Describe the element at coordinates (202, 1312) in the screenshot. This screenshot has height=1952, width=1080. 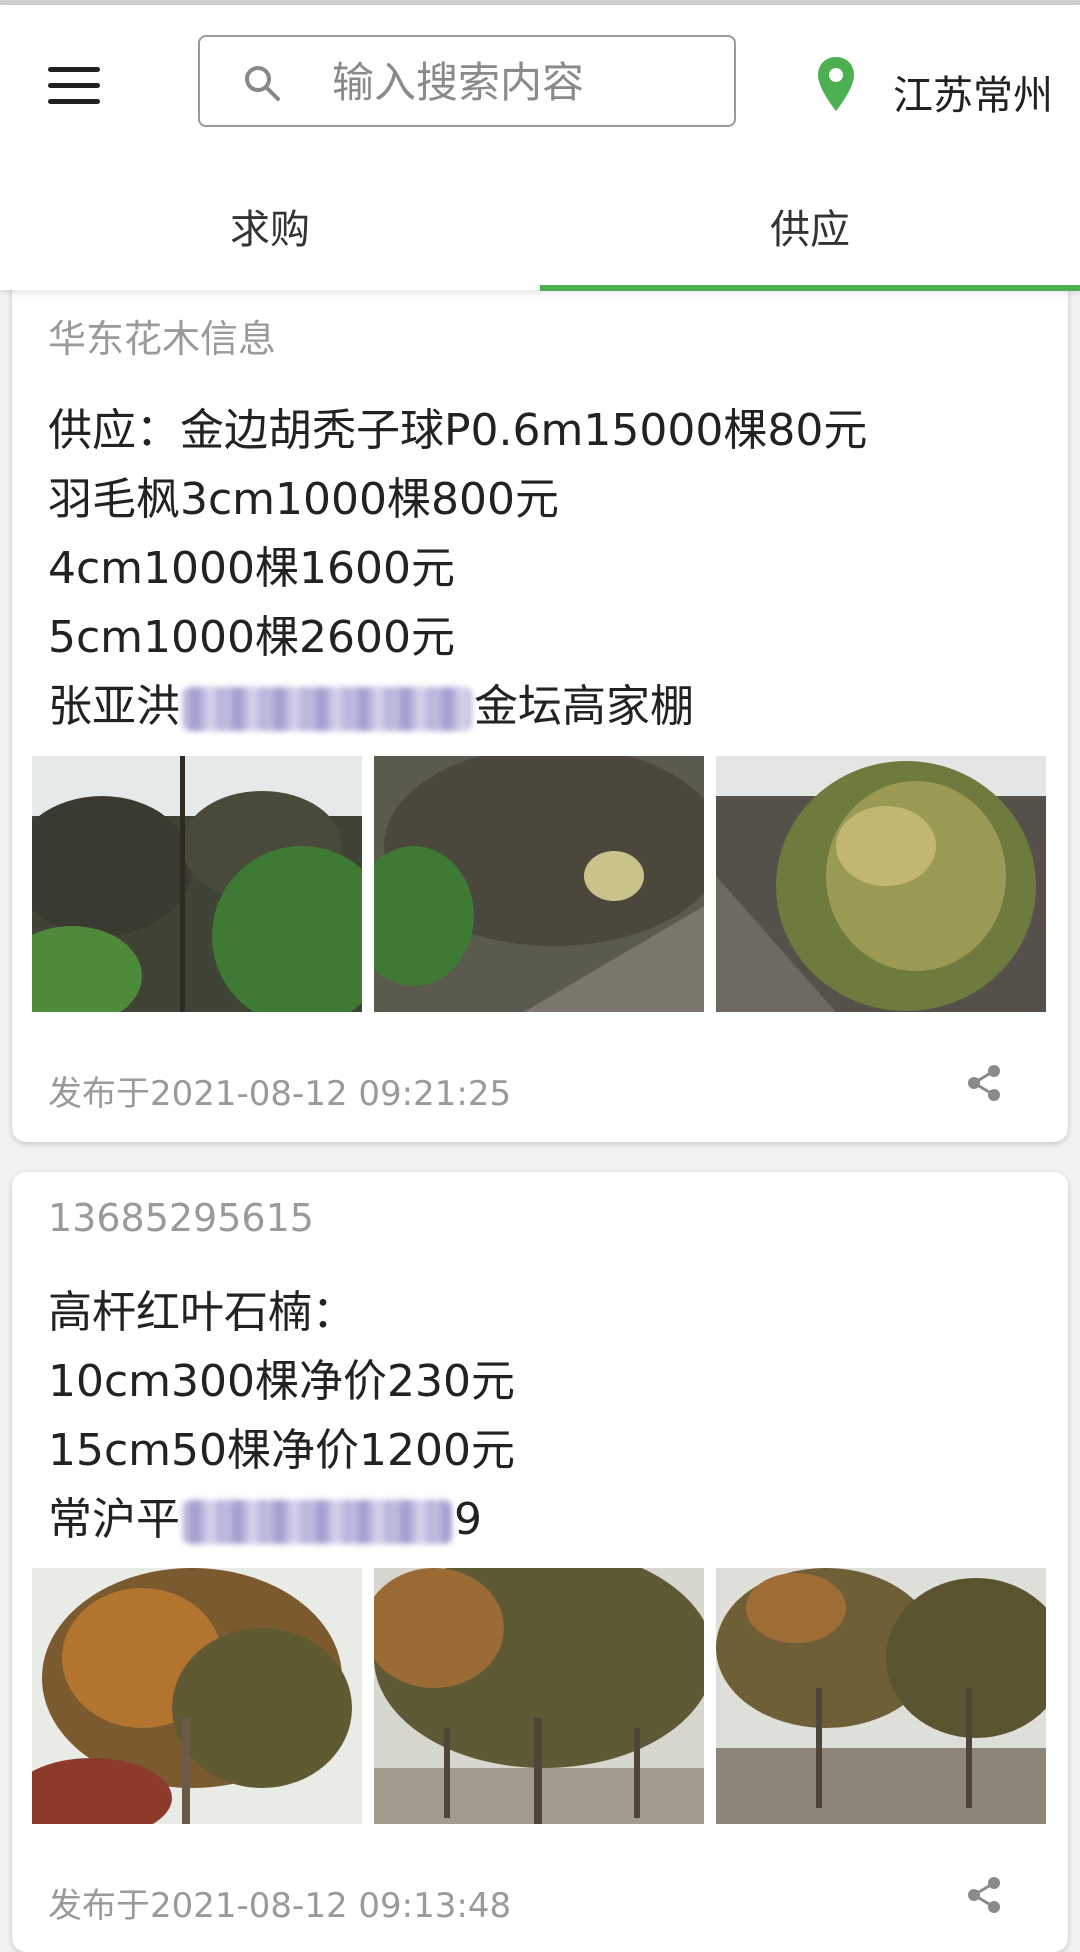
I see `post-line: 高杆红叶石楠：` at that location.